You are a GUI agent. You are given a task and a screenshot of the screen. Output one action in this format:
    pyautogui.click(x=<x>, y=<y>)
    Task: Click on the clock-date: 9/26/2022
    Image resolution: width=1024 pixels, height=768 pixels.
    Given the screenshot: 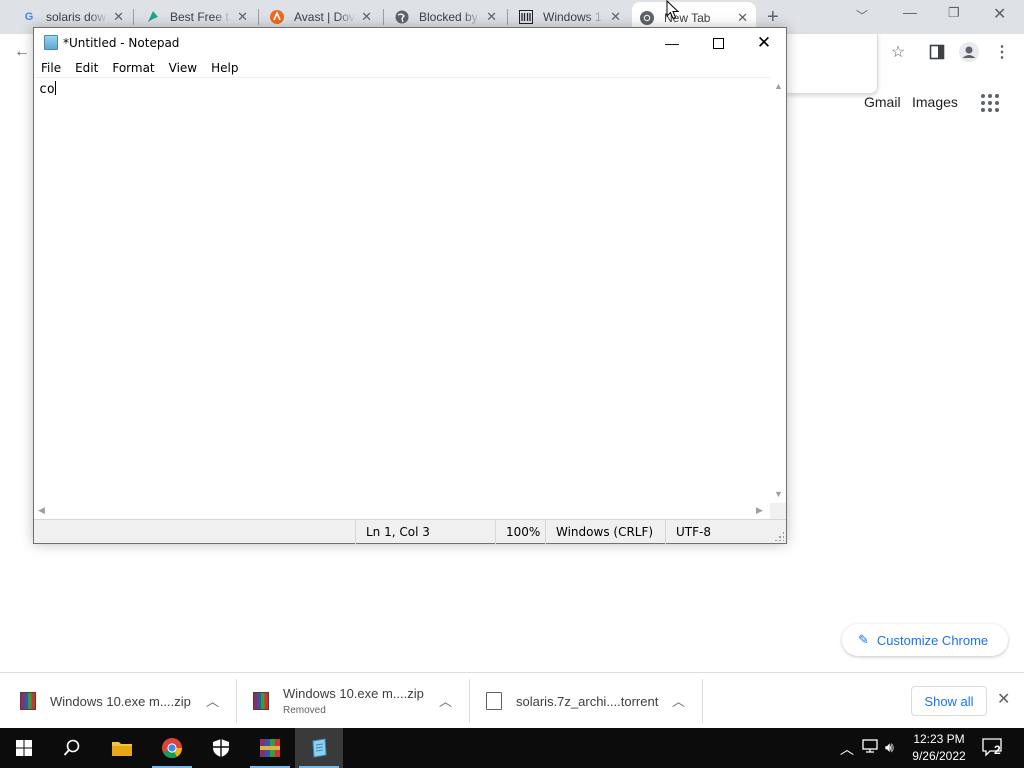 What is the action you would take?
    pyautogui.click(x=939, y=756)
    